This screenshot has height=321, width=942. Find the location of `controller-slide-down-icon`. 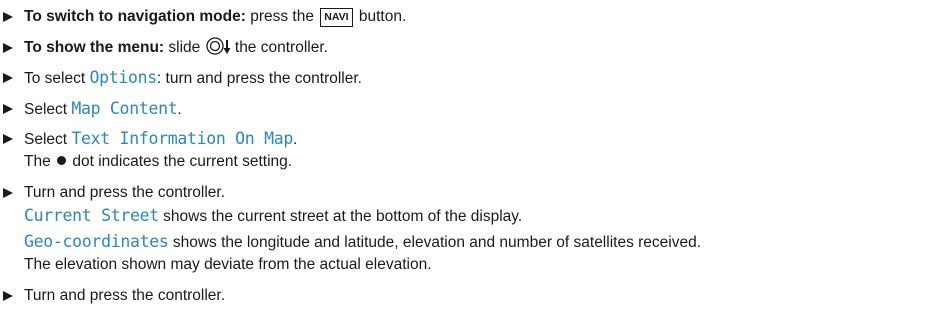

controller-slide-down-icon is located at coordinates (217, 46).